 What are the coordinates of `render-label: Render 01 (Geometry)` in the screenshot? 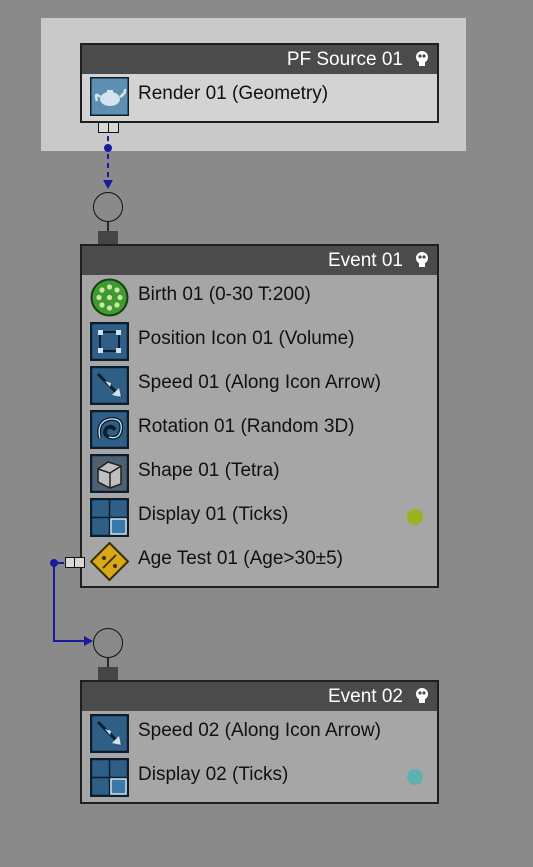 It's located at (233, 93).